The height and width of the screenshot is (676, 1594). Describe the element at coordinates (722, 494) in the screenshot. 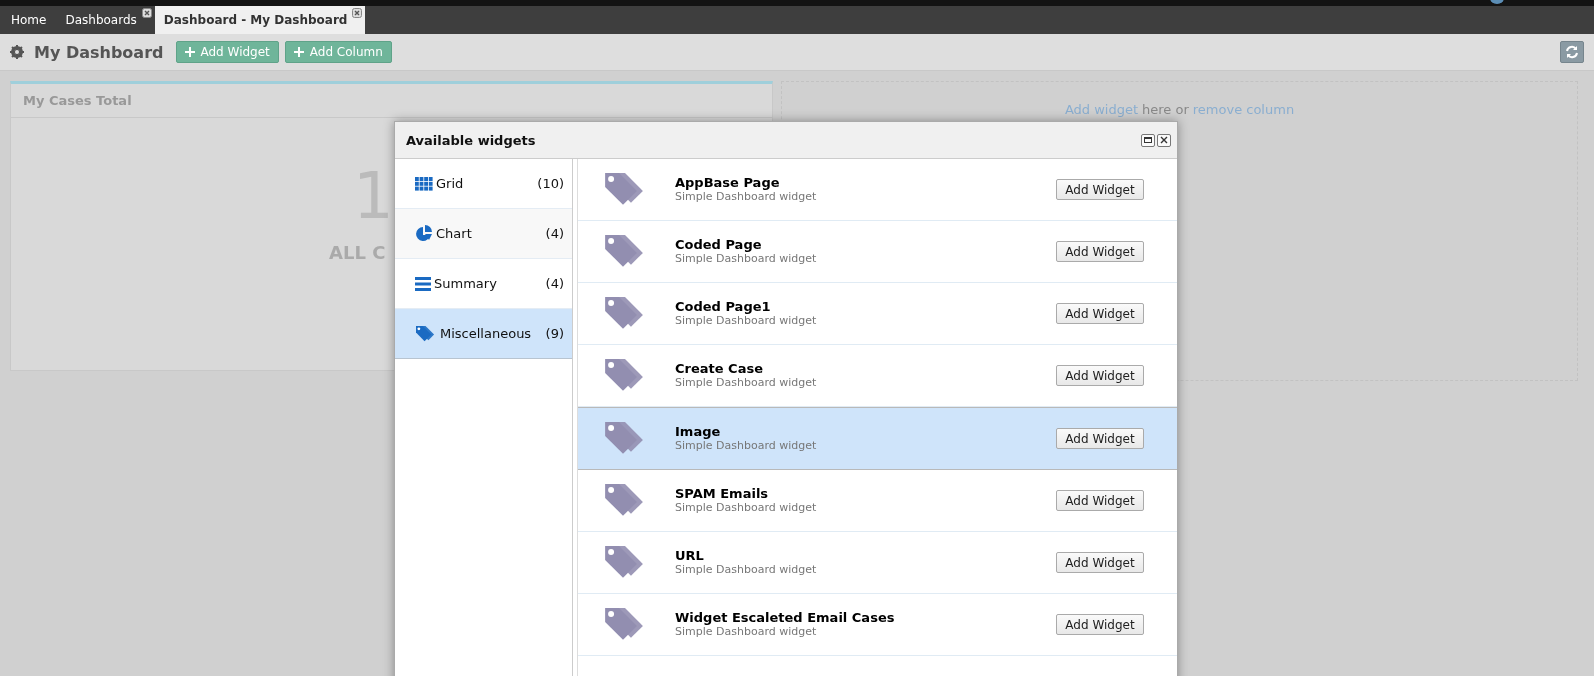

I see `widget-name: SPAM Emails` at that location.